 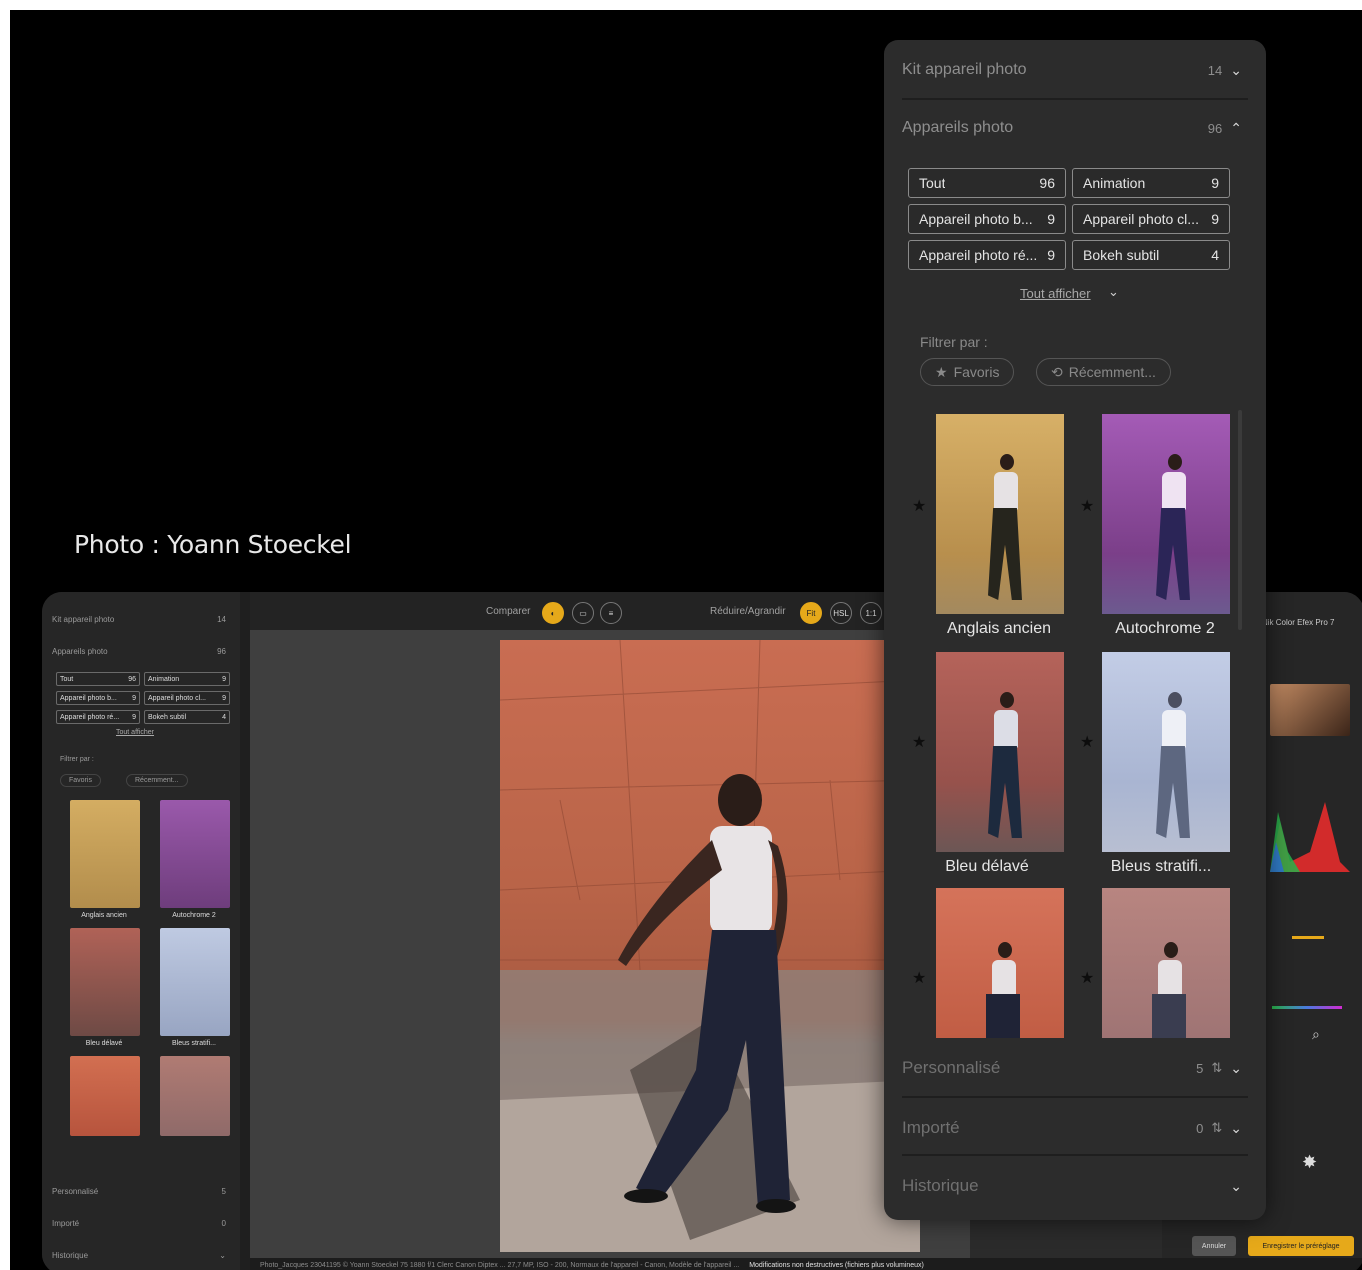 What do you see at coordinates (187, 679) in the screenshot?
I see `mini-chip-animation: Animation 9` at bounding box center [187, 679].